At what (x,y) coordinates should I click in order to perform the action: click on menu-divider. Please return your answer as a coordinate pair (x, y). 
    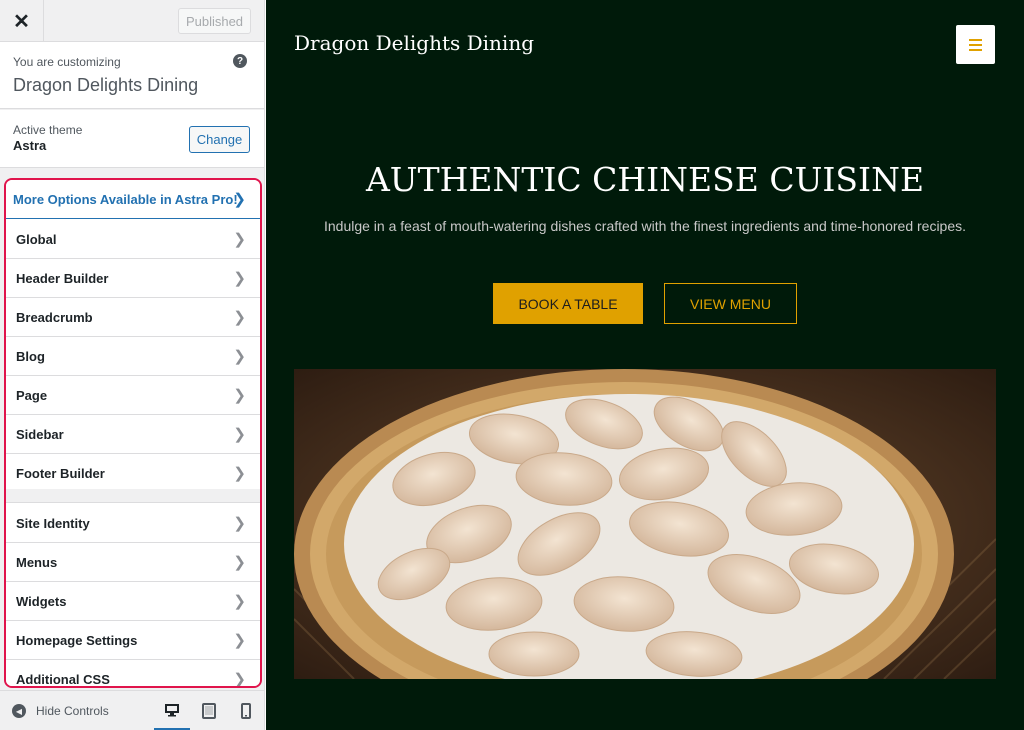
    Looking at the image, I should click on (133, 496).